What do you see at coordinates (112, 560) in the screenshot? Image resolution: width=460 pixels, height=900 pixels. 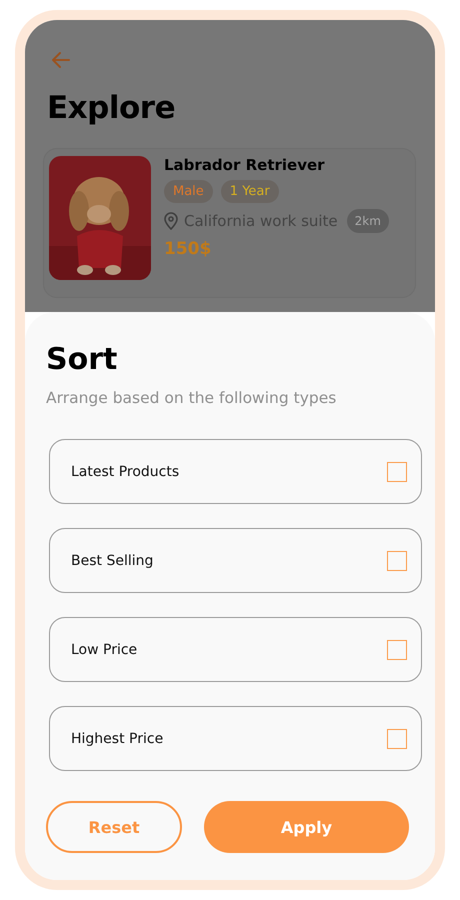 I see `option-label: Best Selling` at bounding box center [112, 560].